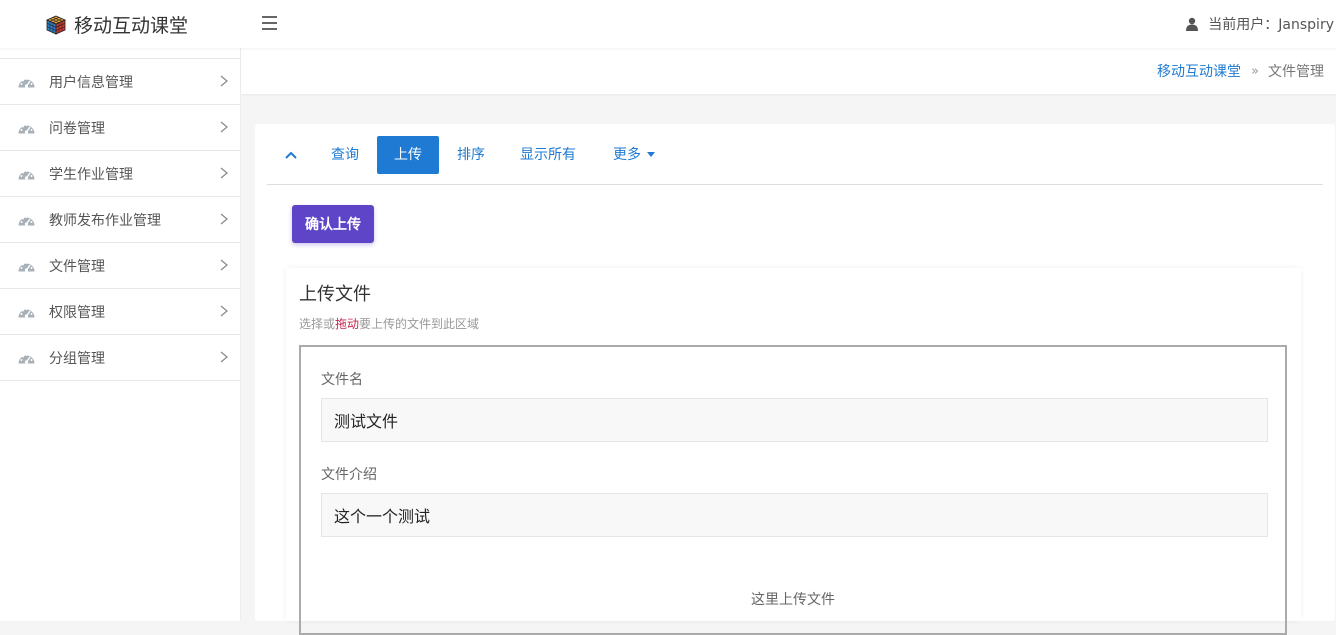 The width and height of the screenshot is (1336, 635). I want to click on hint-text: 选择或, so click(317, 324).